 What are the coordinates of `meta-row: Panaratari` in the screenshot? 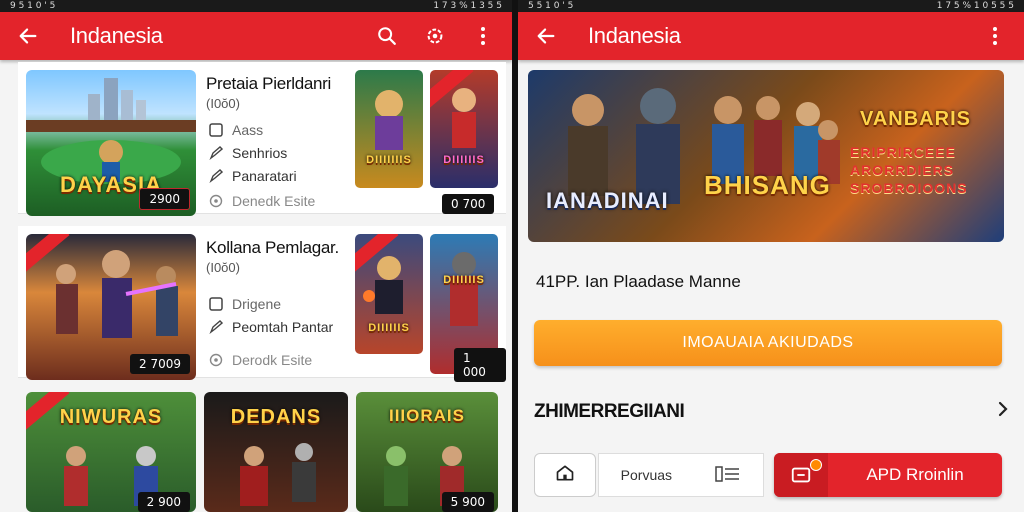 It's located at (252, 176).